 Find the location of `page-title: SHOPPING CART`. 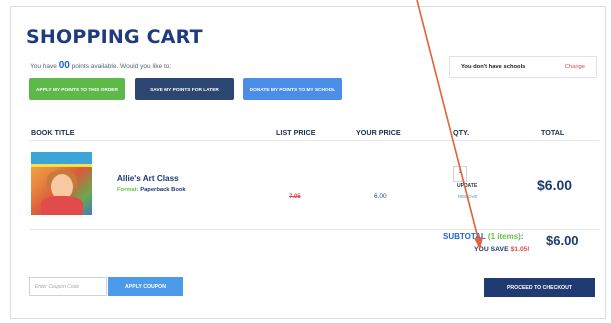

page-title: SHOPPING CART is located at coordinates (114, 37).